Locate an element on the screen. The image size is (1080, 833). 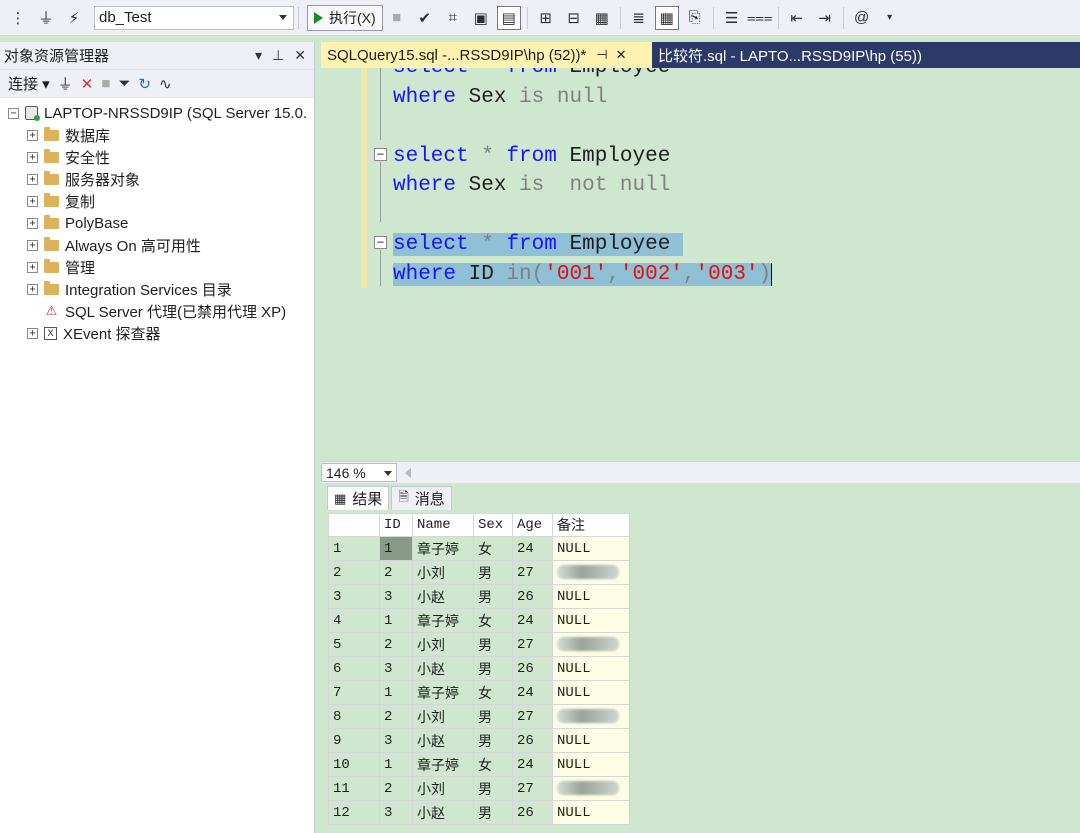
grid-cell: 章子婷 is located at coordinates (443, 764).